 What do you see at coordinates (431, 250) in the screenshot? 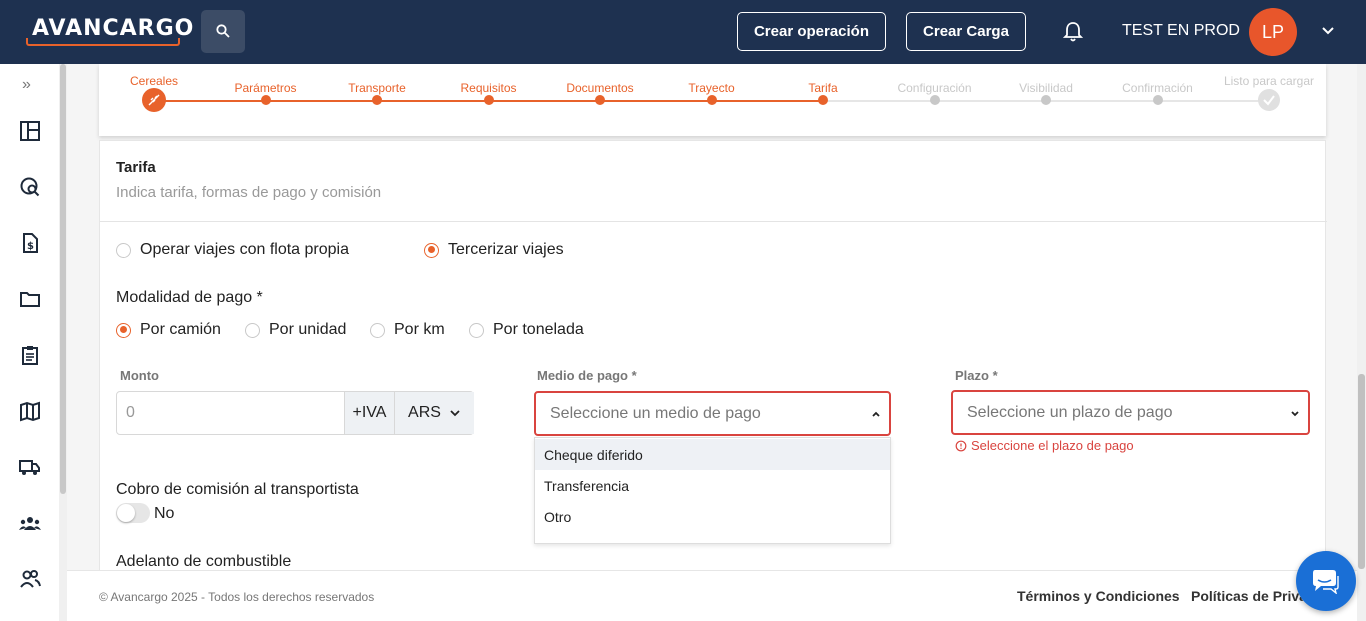
I see `radio-circle-selected` at bounding box center [431, 250].